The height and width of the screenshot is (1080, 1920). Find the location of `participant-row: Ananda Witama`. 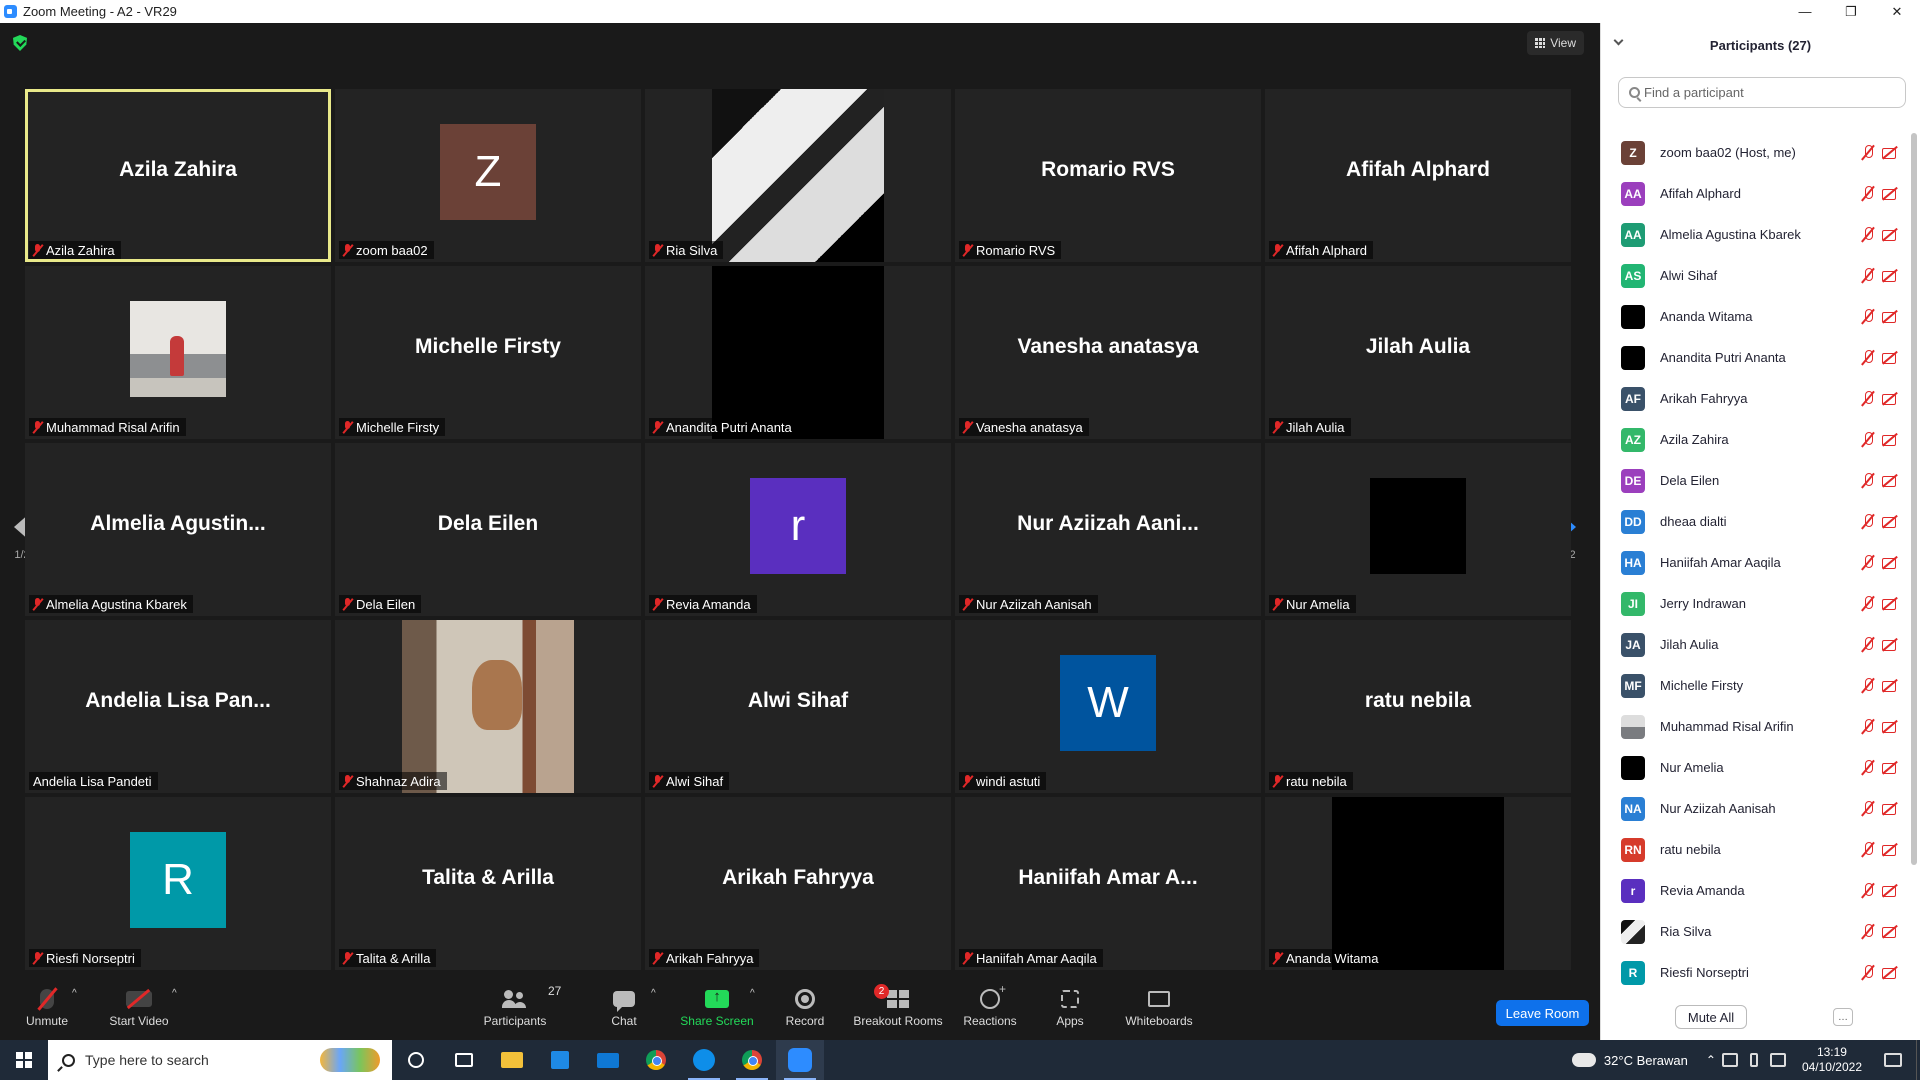

participant-row: Ananda Witama is located at coordinates (1754, 316).